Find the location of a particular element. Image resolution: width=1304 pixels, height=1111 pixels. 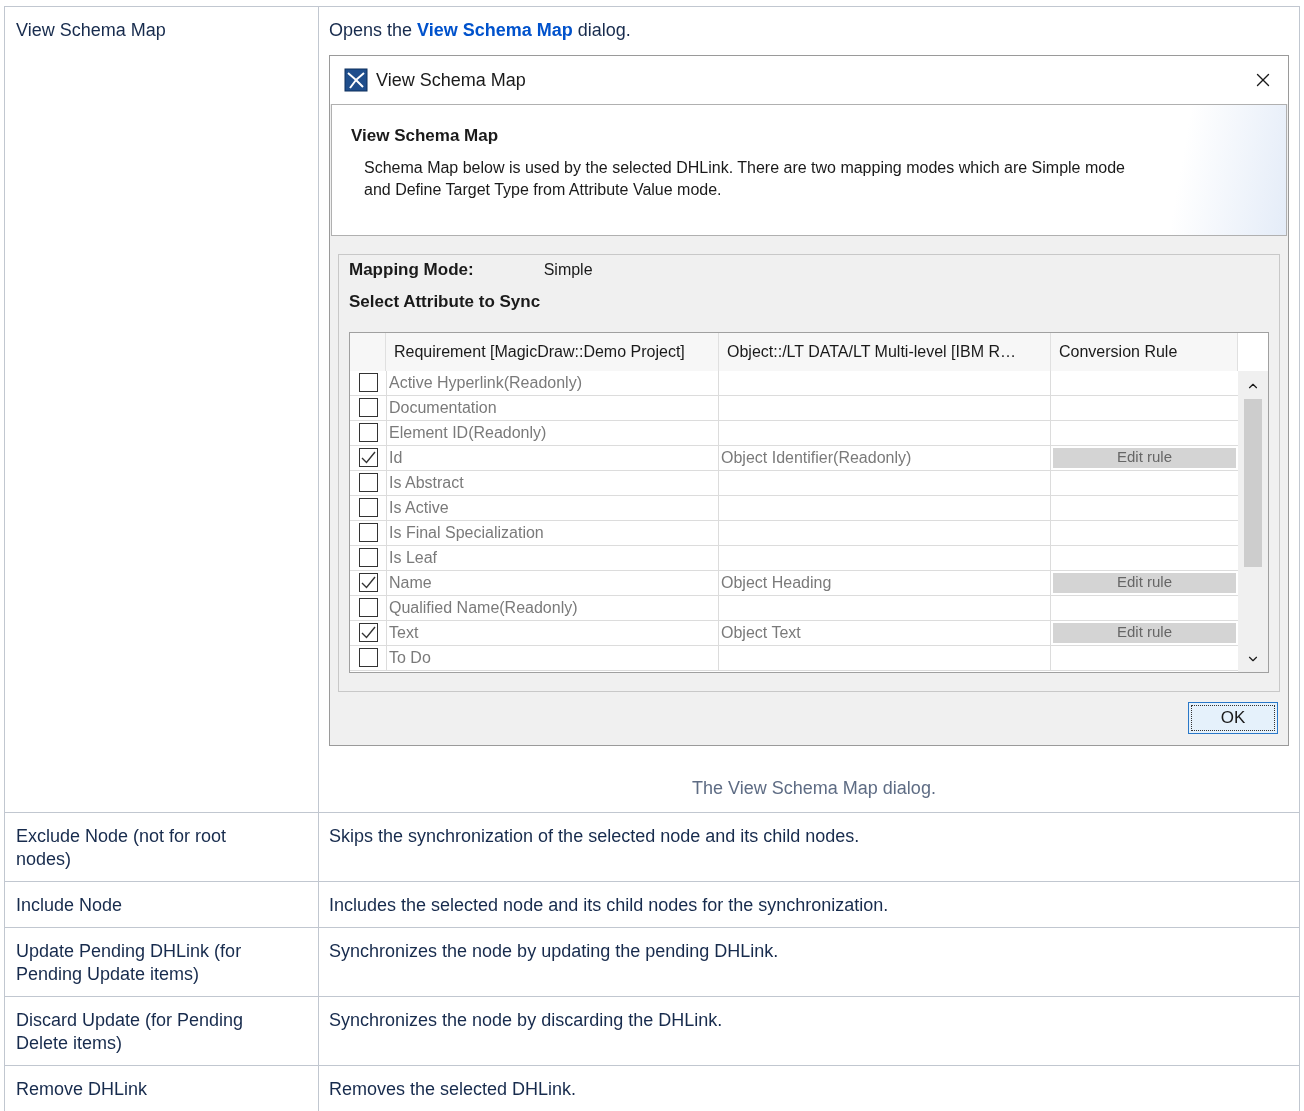

ok-button: OK is located at coordinates (1233, 718).